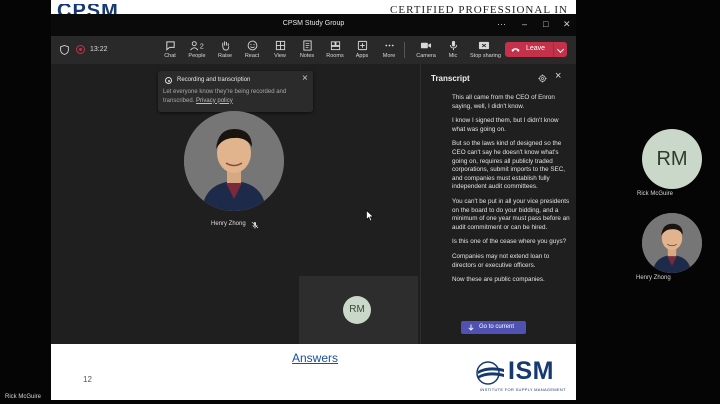  I want to click on participant-photo, so click(672, 243).